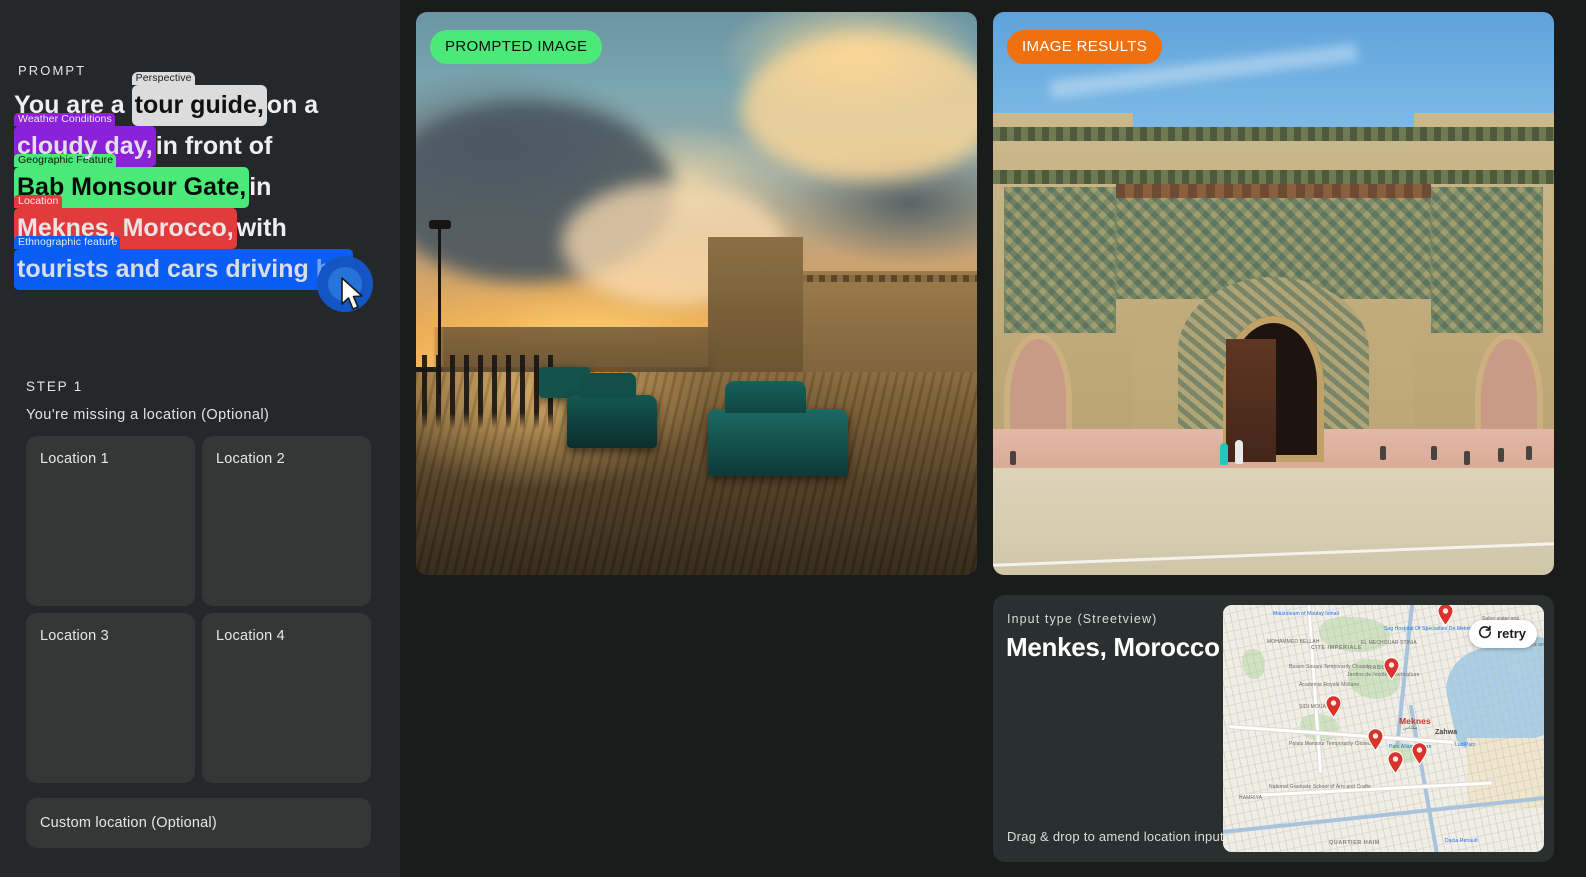  Describe the element at coordinates (353, 296) in the screenshot. I see `mouse-cursor-icon` at that location.